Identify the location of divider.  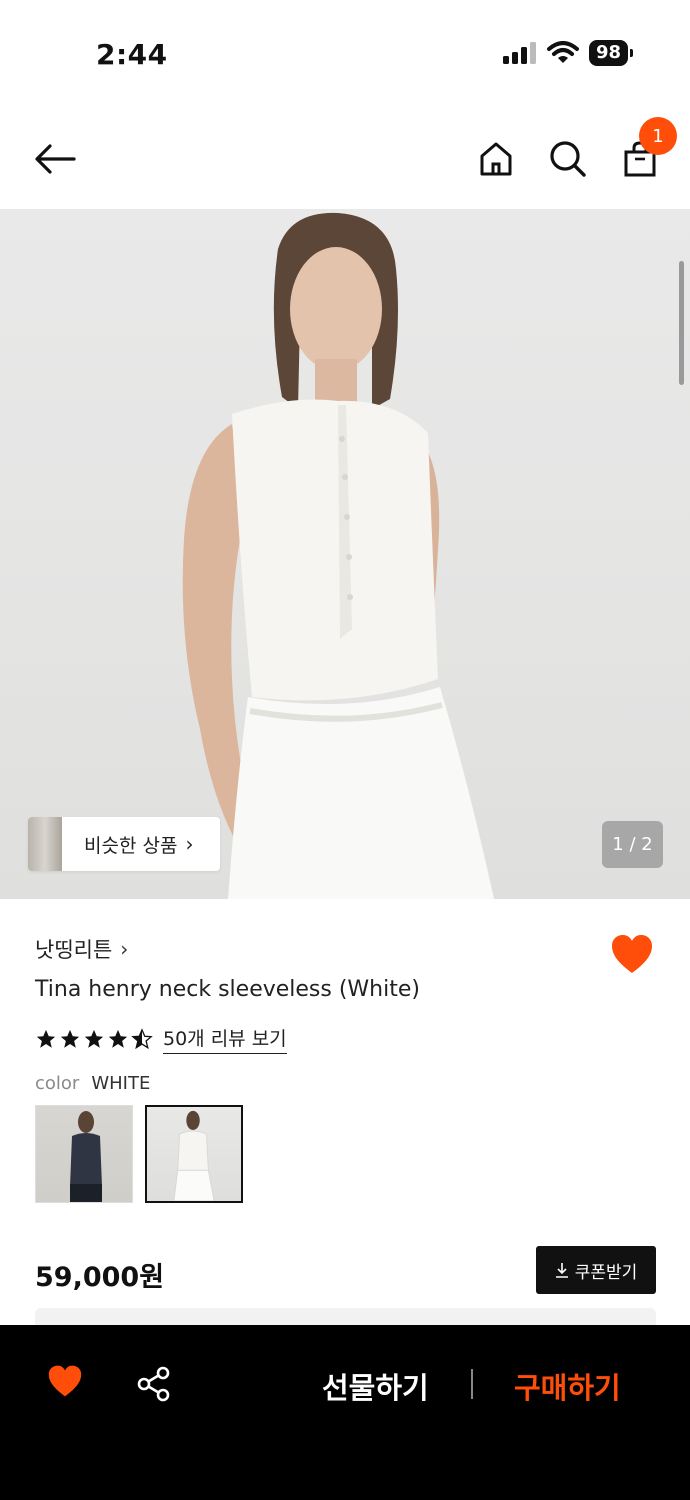
(472, 1384).